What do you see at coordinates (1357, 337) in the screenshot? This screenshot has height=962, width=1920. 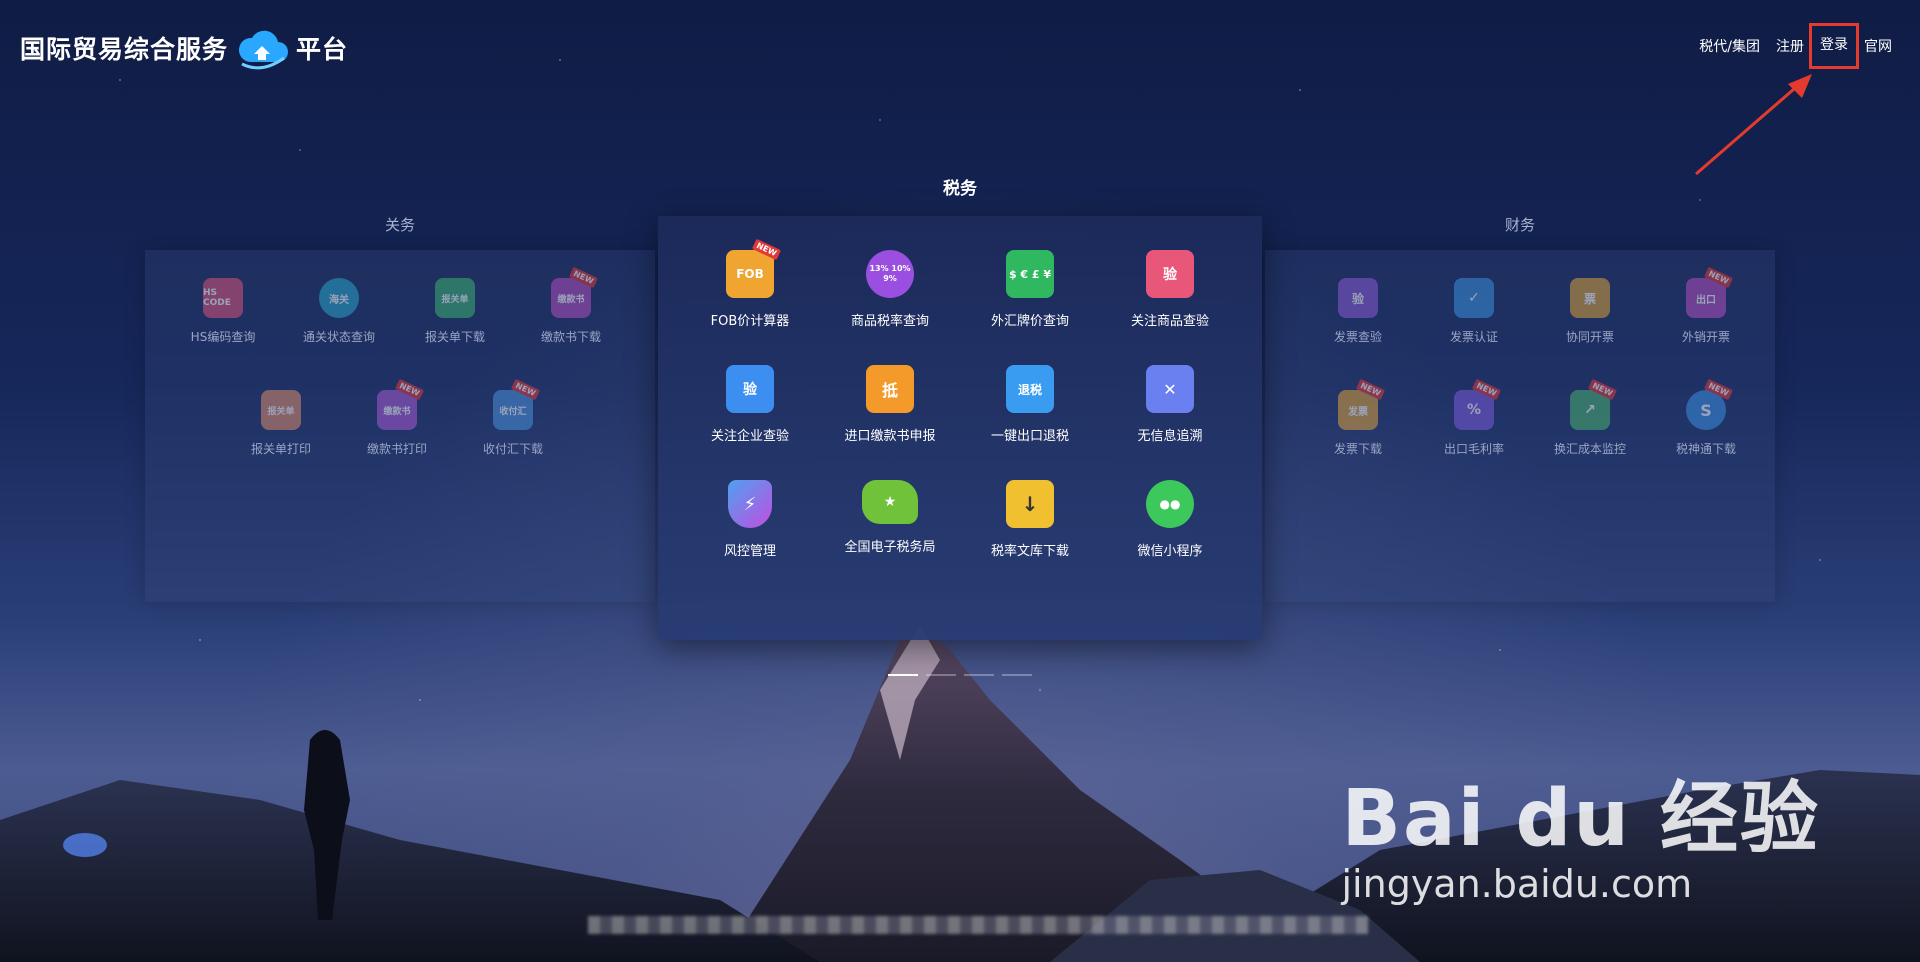 I see `invoice-check-label: 发票查验` at bounding box center [1357, 337].